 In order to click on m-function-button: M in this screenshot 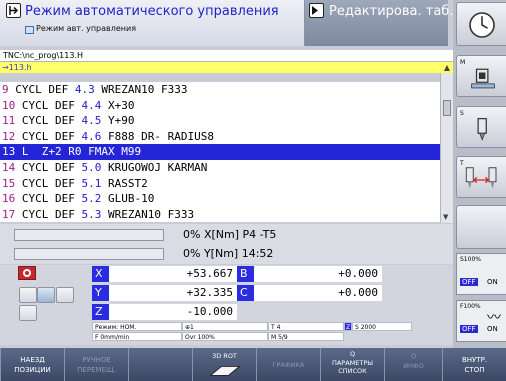, I will do `click(481, 76)`.